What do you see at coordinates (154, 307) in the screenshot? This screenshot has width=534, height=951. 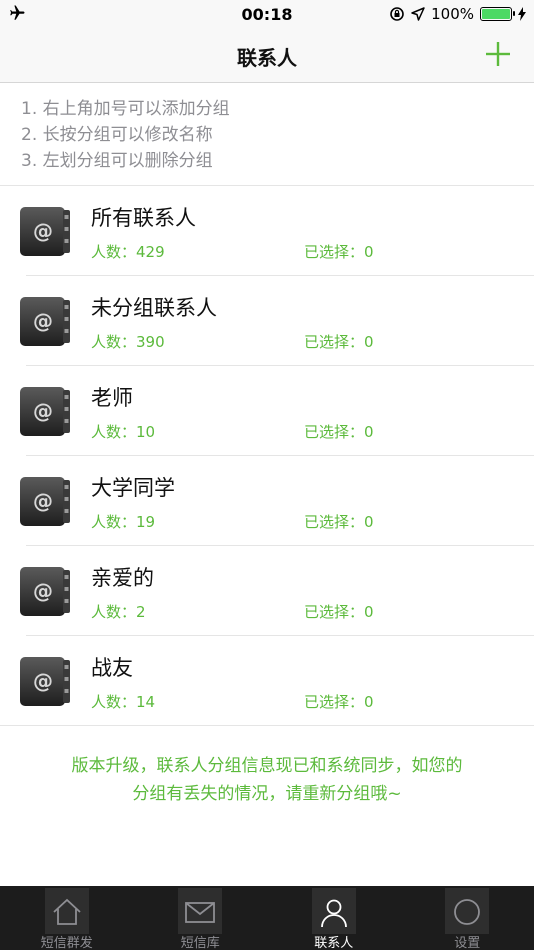 I see `group-name: 未分组联系人` at bounding box center [154, 307].